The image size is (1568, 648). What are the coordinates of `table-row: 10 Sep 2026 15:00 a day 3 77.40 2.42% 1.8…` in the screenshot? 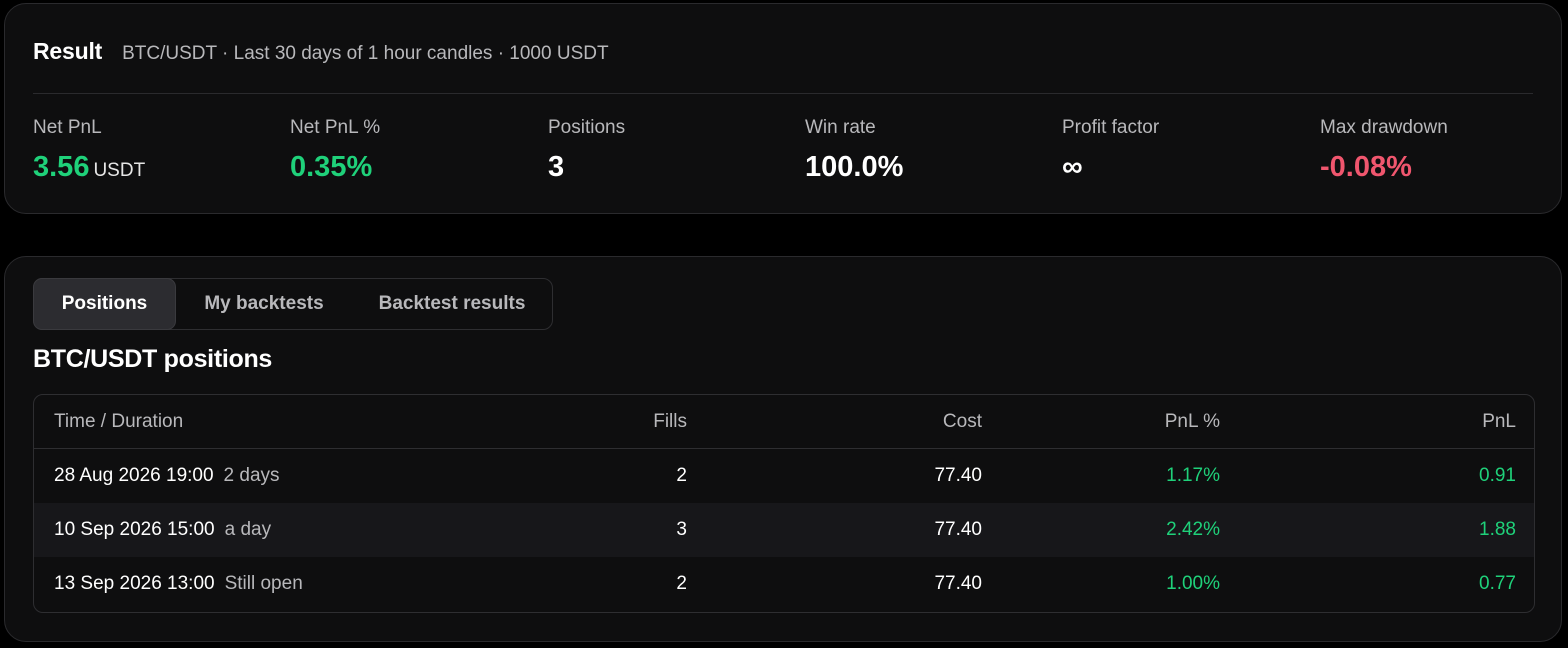 It's located at (784, 530).